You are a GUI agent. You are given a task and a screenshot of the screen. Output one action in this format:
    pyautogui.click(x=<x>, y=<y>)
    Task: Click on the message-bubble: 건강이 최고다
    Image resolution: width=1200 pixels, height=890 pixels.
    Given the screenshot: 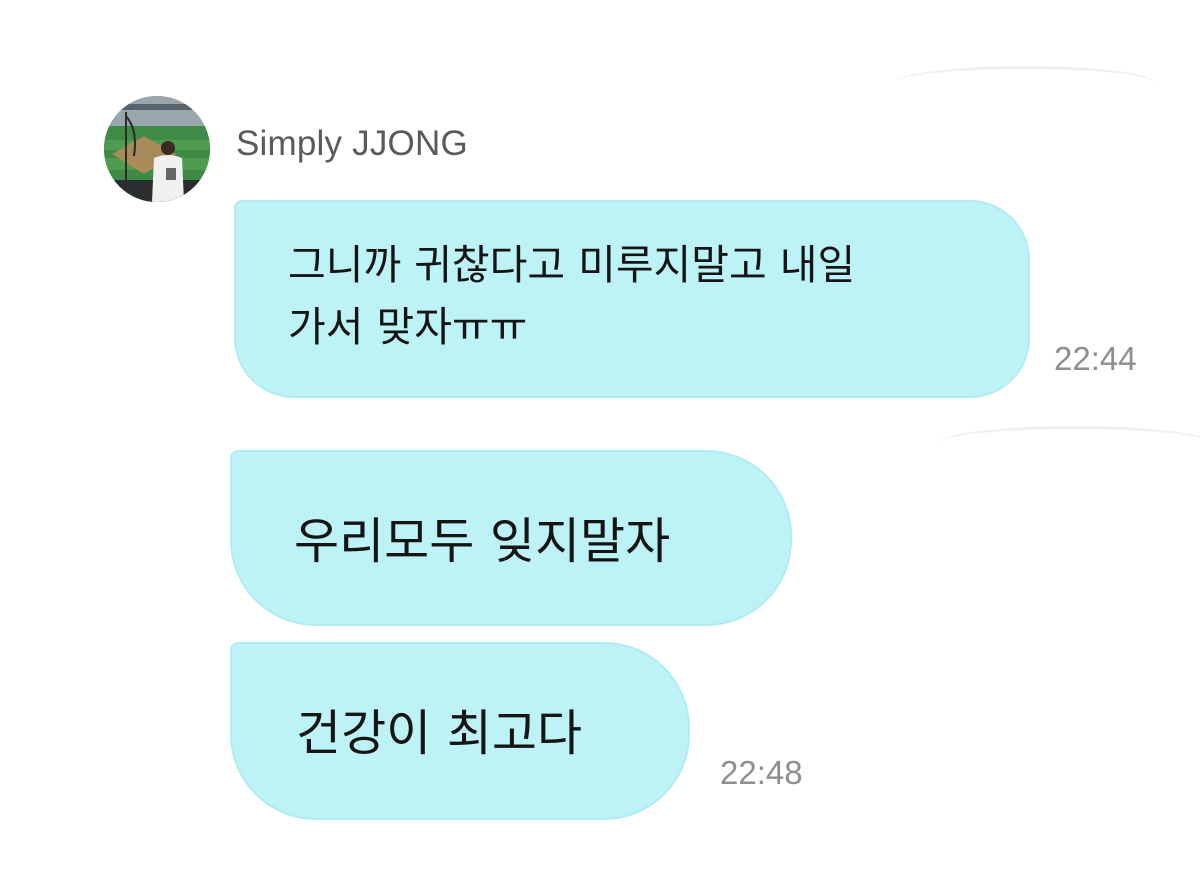 What is the action you would take?
    pyautogui.click(x=460, y=731)
    